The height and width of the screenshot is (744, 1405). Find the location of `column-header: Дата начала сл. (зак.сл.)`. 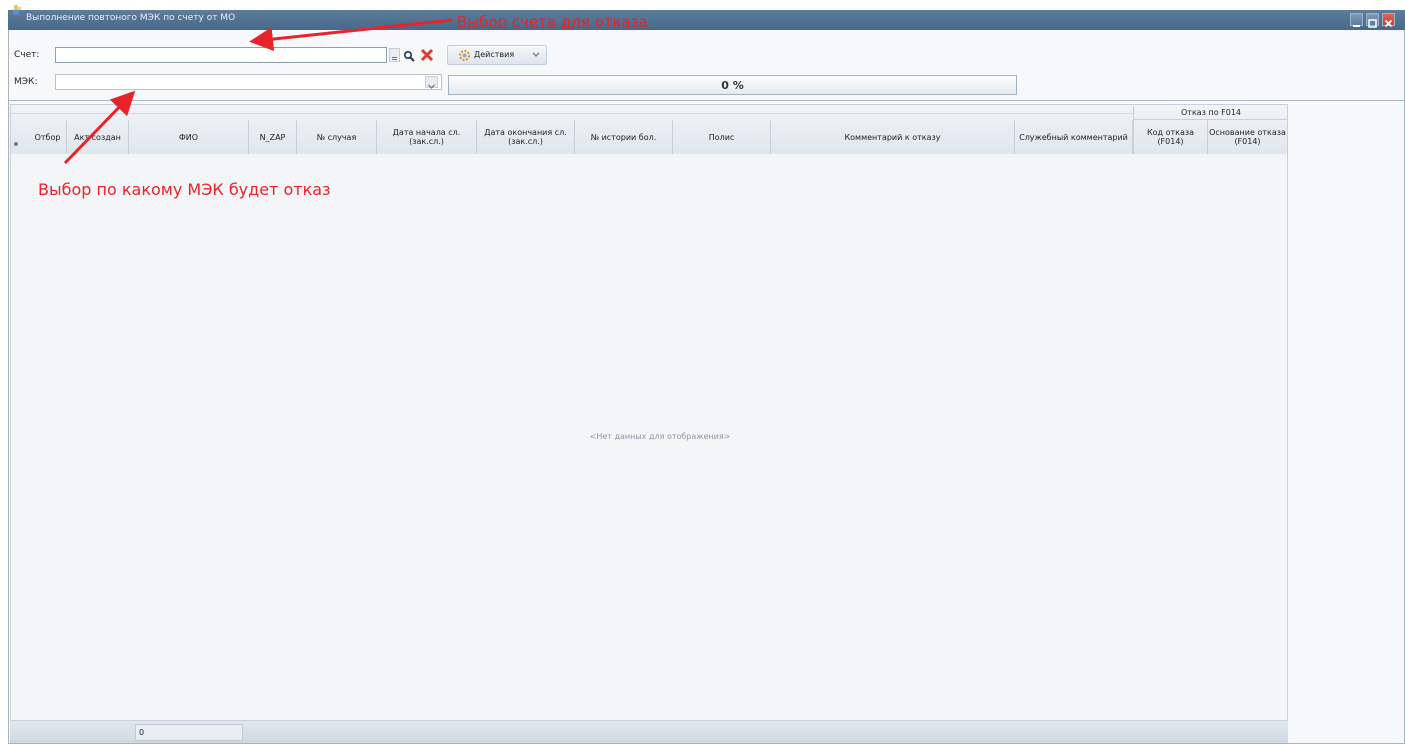

column-header: Дата начала сл. (зак.сл.) is located at coordinates (427, 137).